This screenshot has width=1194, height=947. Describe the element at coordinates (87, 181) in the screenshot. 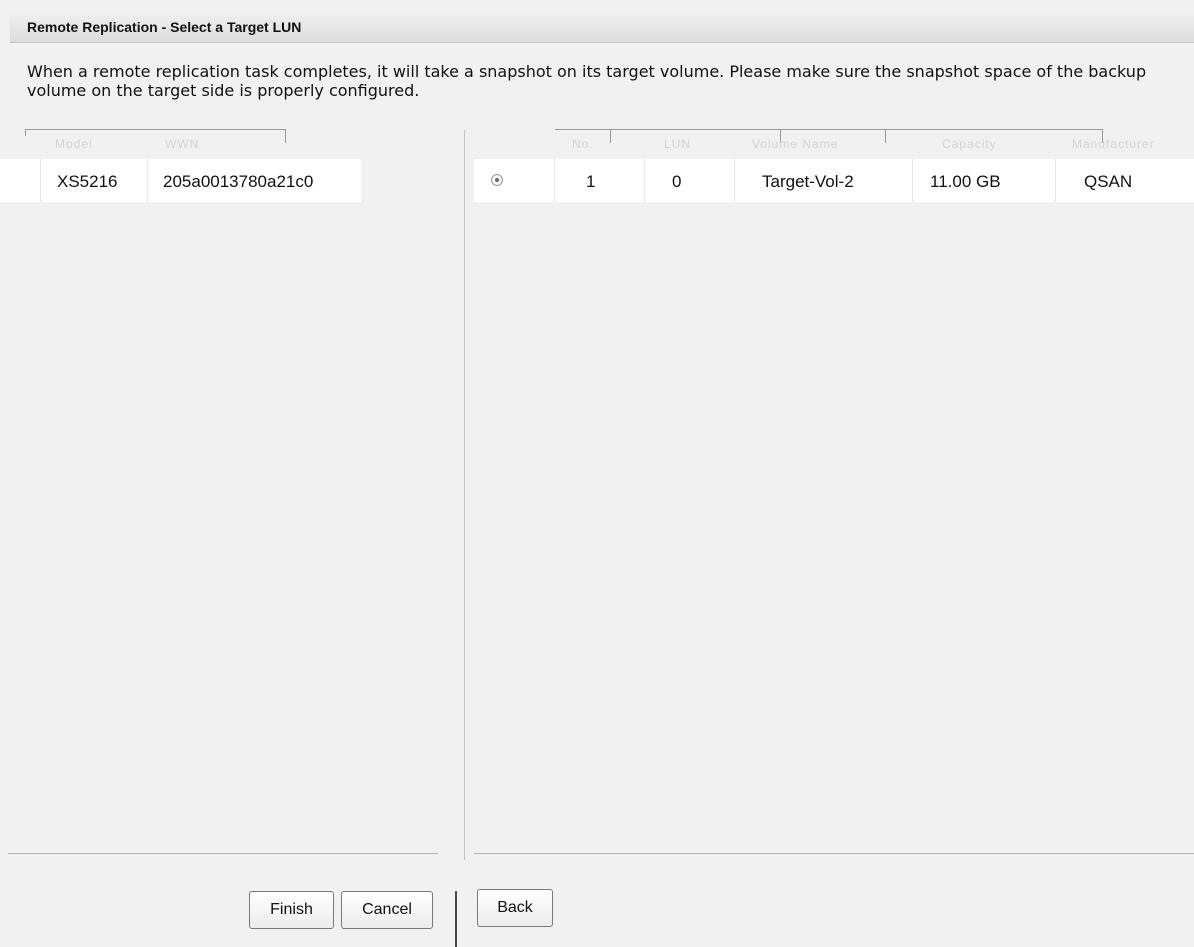

I see `cell-model: XS5216` at that location.